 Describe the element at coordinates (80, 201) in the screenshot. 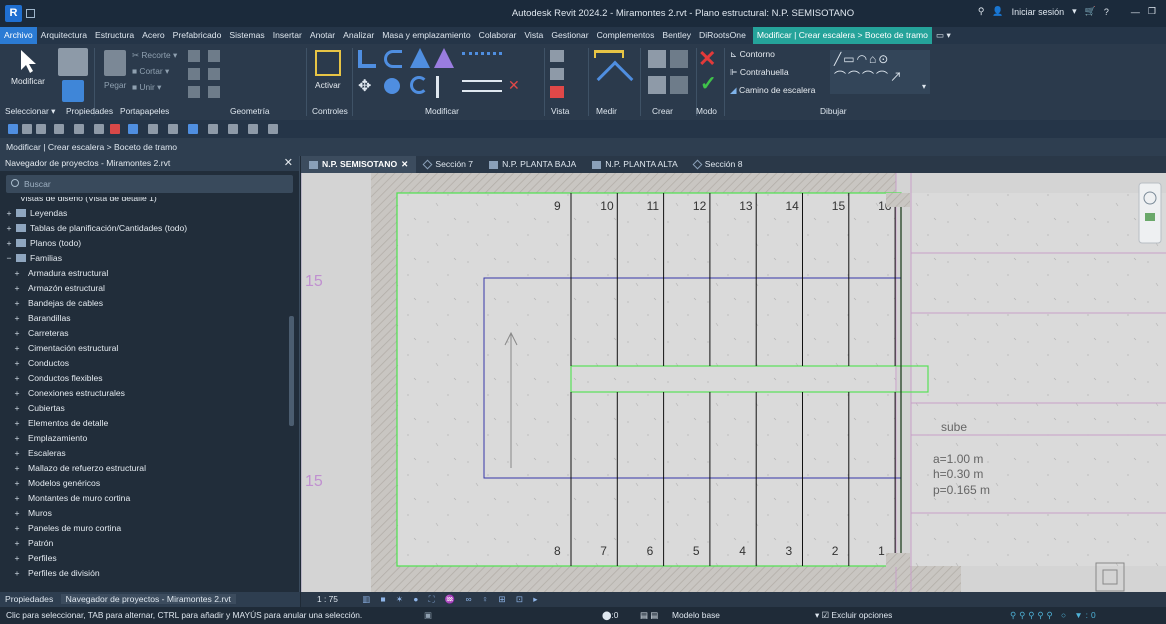

I see `tree-item: Vistas de diseño (Vista de detalle 1)` at that location.